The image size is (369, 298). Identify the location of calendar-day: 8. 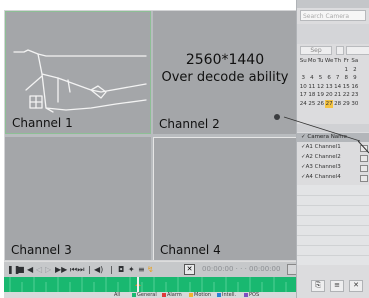
(346, 78).